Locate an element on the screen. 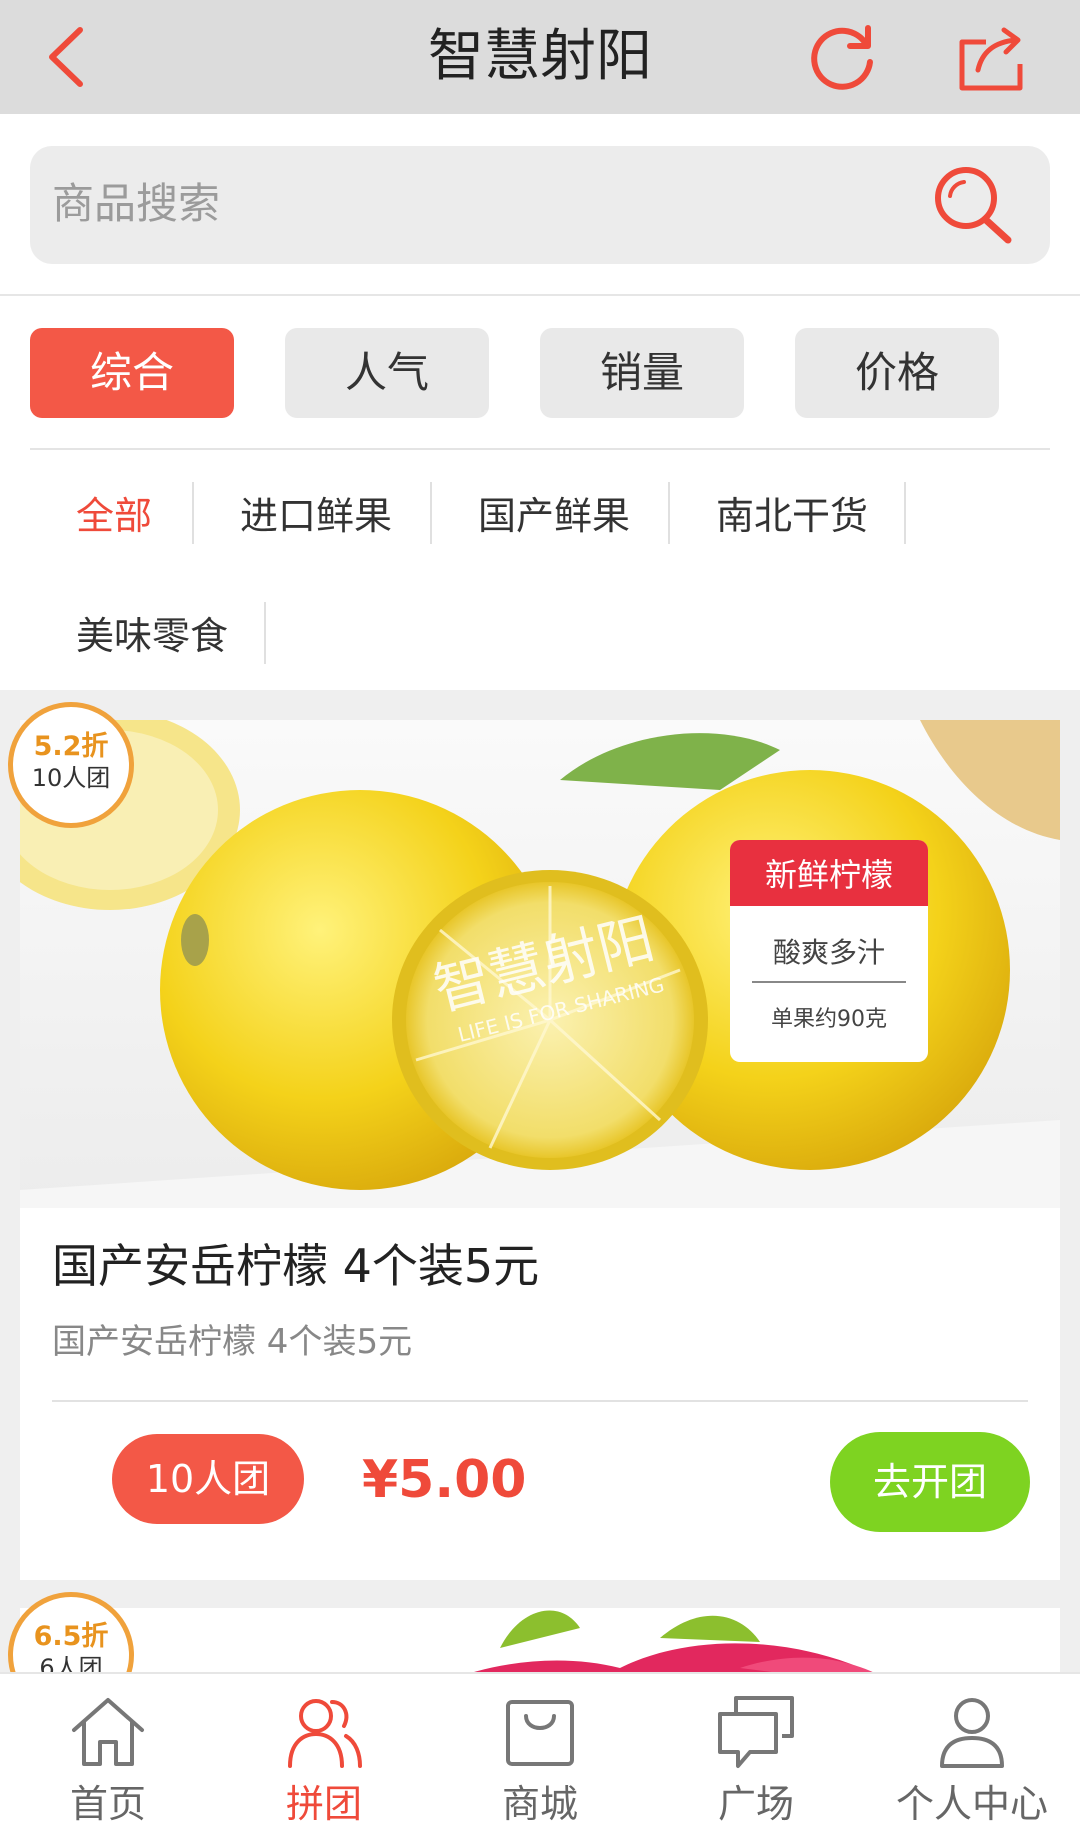 The image size is (1080, 1840). start-group-button: 去开团 is located at coordinates (930, 1482).